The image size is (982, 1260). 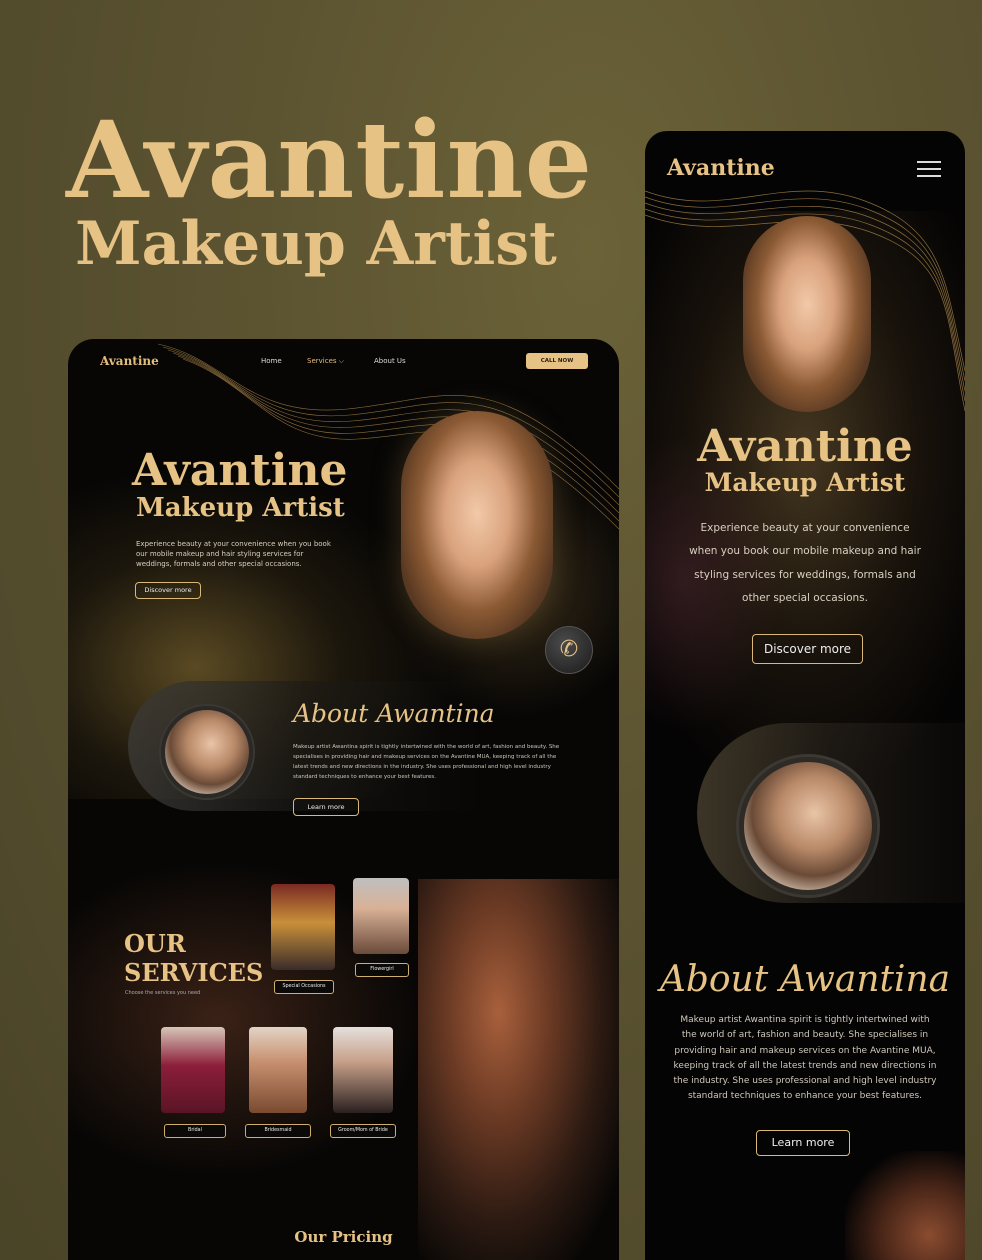 I want to click on mobile-about-portrait-image, so click(x=808, y=826).